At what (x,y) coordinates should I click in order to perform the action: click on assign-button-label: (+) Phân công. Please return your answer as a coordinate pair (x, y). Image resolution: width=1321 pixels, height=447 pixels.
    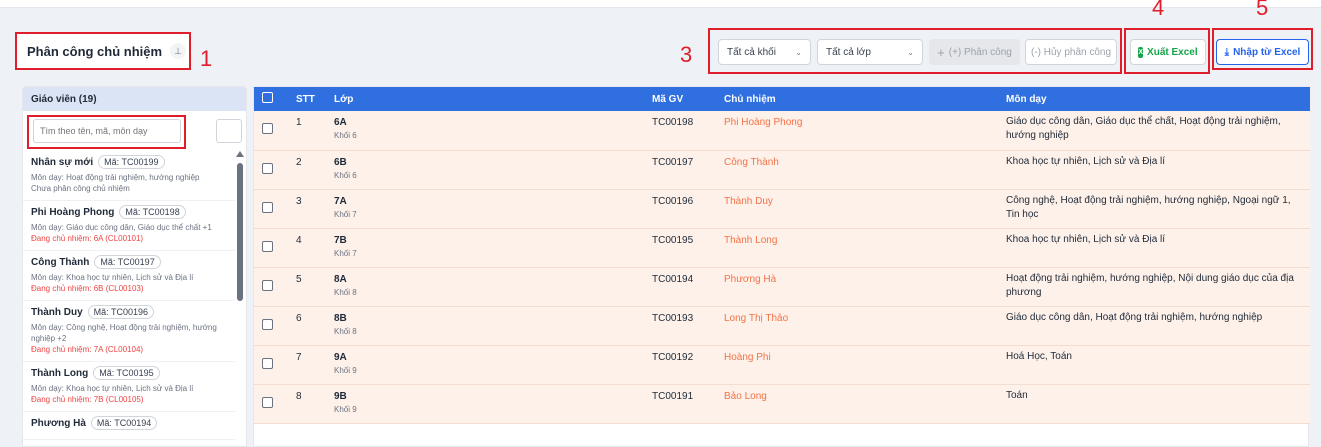
    Looking at the image, I should click on (980, 52).